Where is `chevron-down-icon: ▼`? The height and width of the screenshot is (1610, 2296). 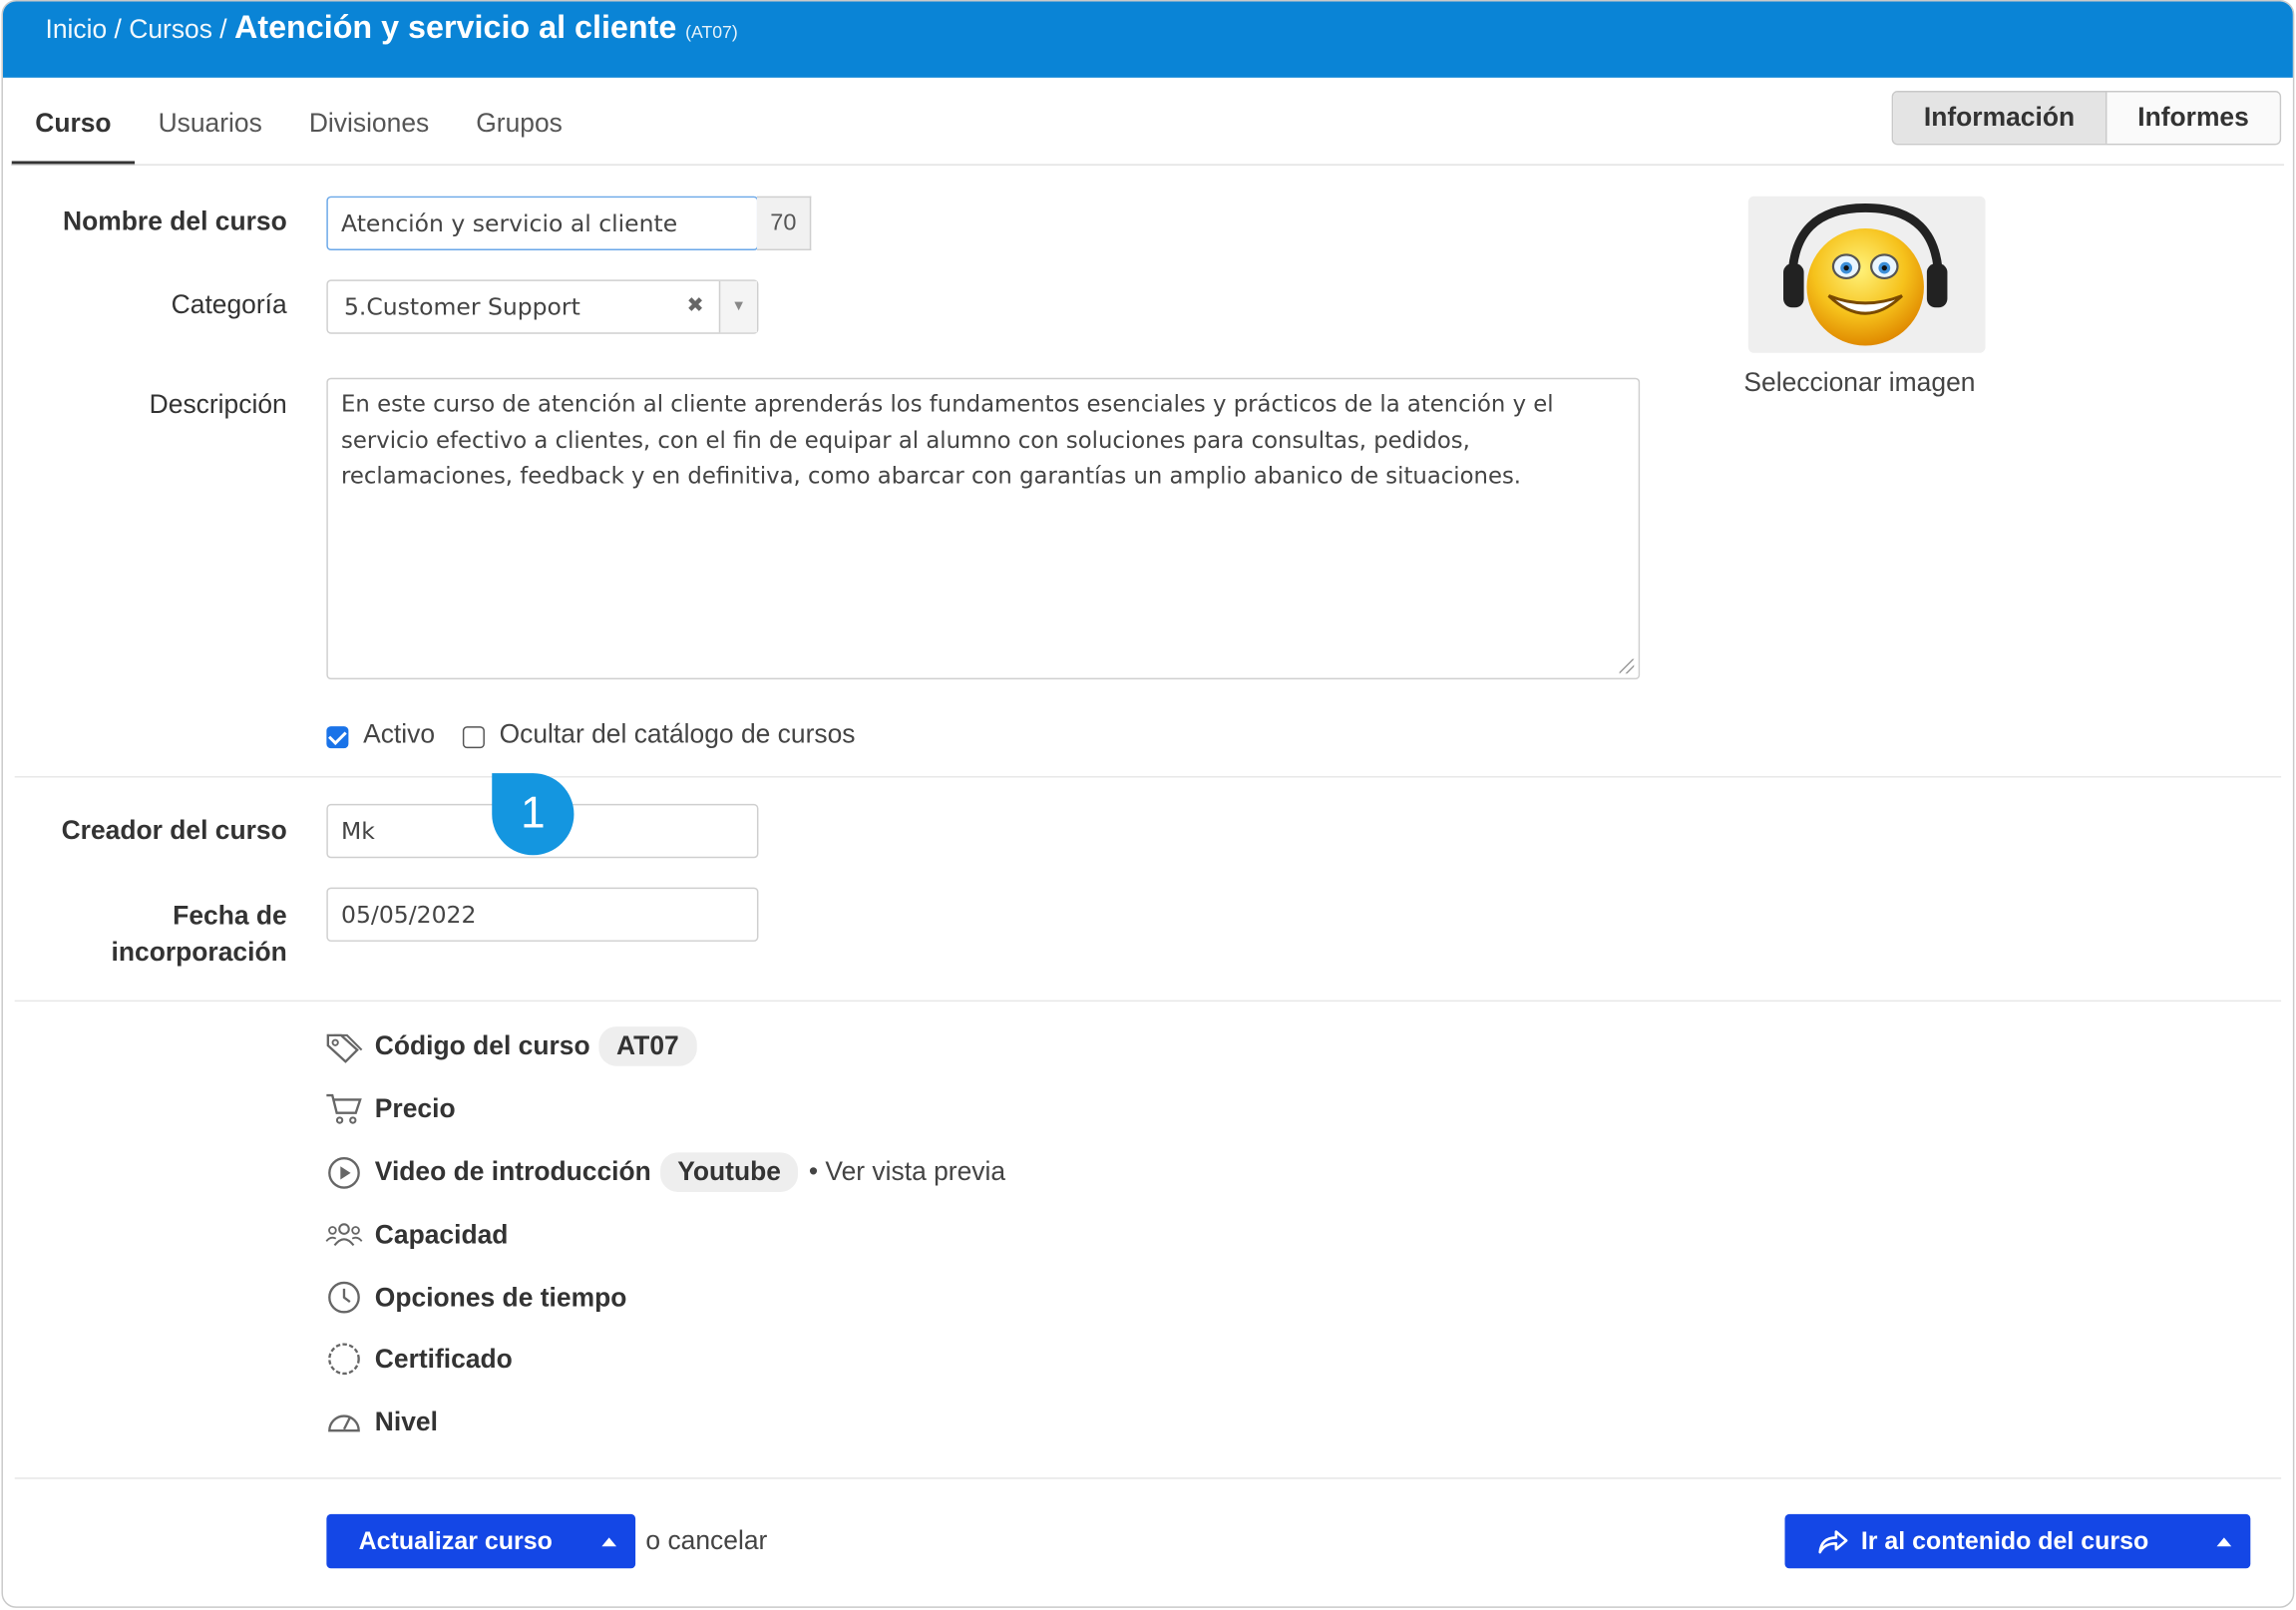
chevron-down-icon: ▼ is located at coordinates (737, 307).